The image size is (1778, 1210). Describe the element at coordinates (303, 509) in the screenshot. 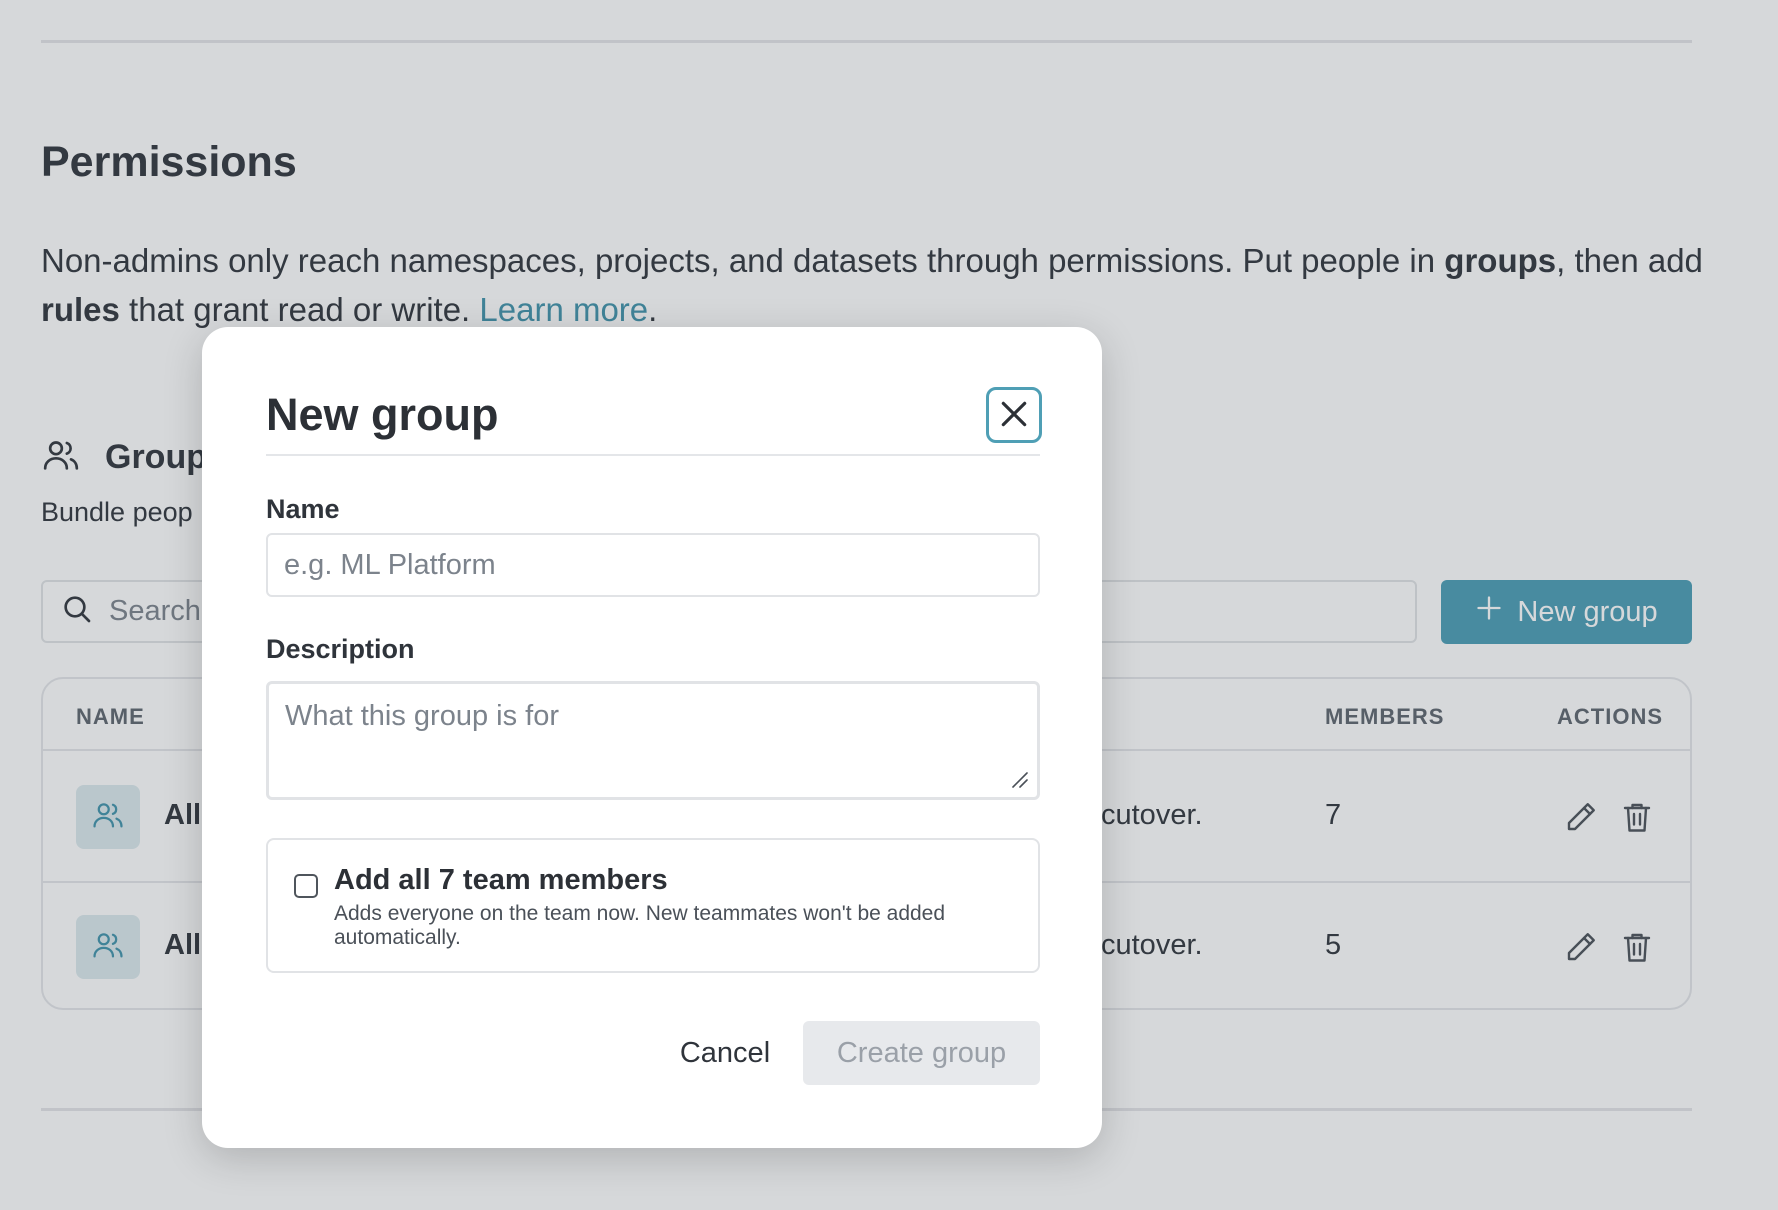

I see `name-label: Name` at that location.